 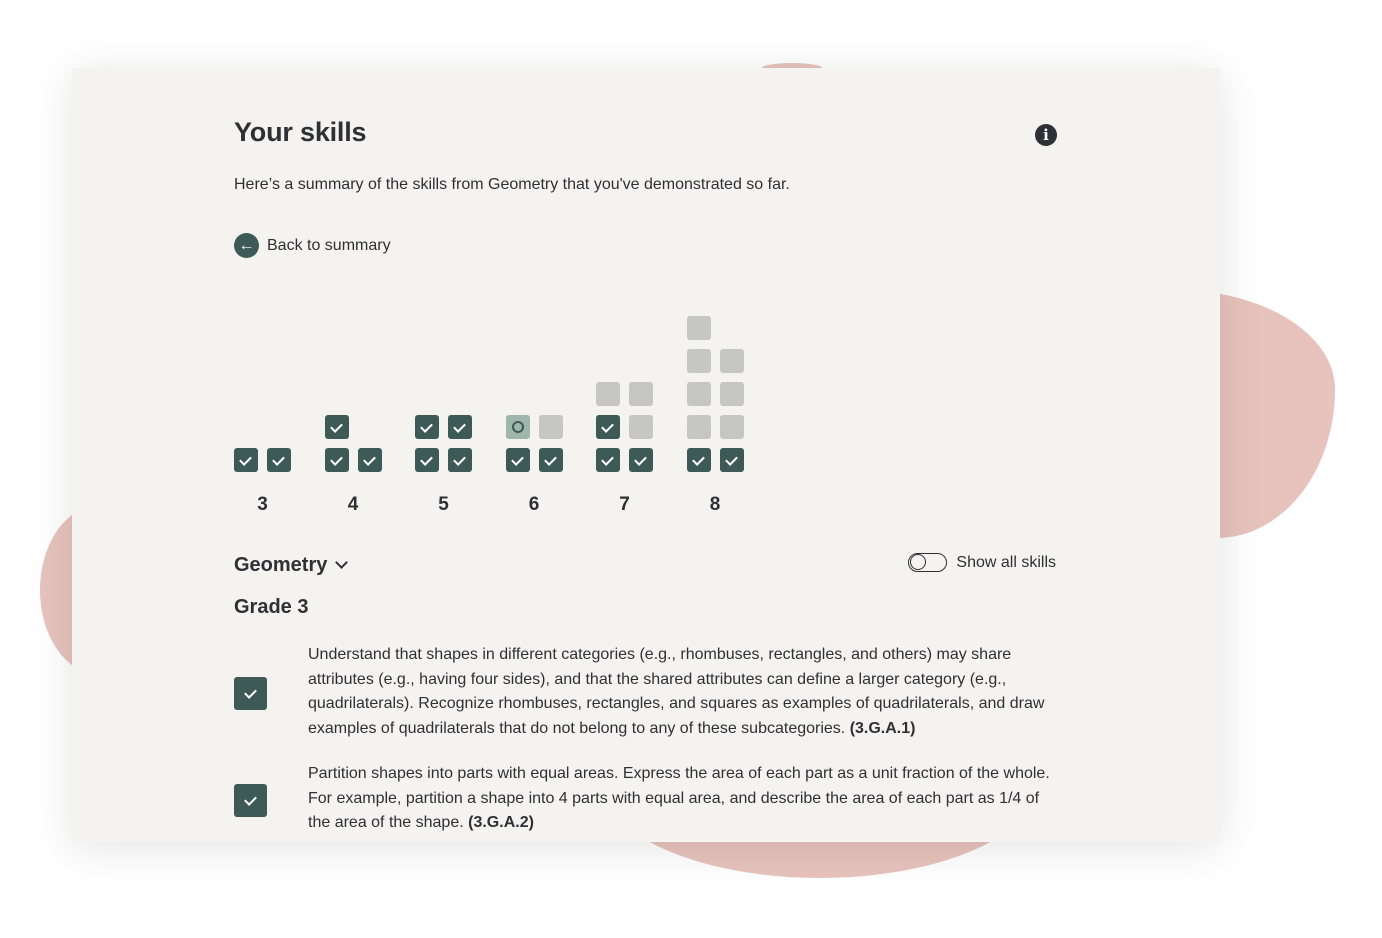 What do you see at coordinates (271, 607) in the screenshot?
I see `grade-heading: Grade 3` at bounding box center [271, 607].